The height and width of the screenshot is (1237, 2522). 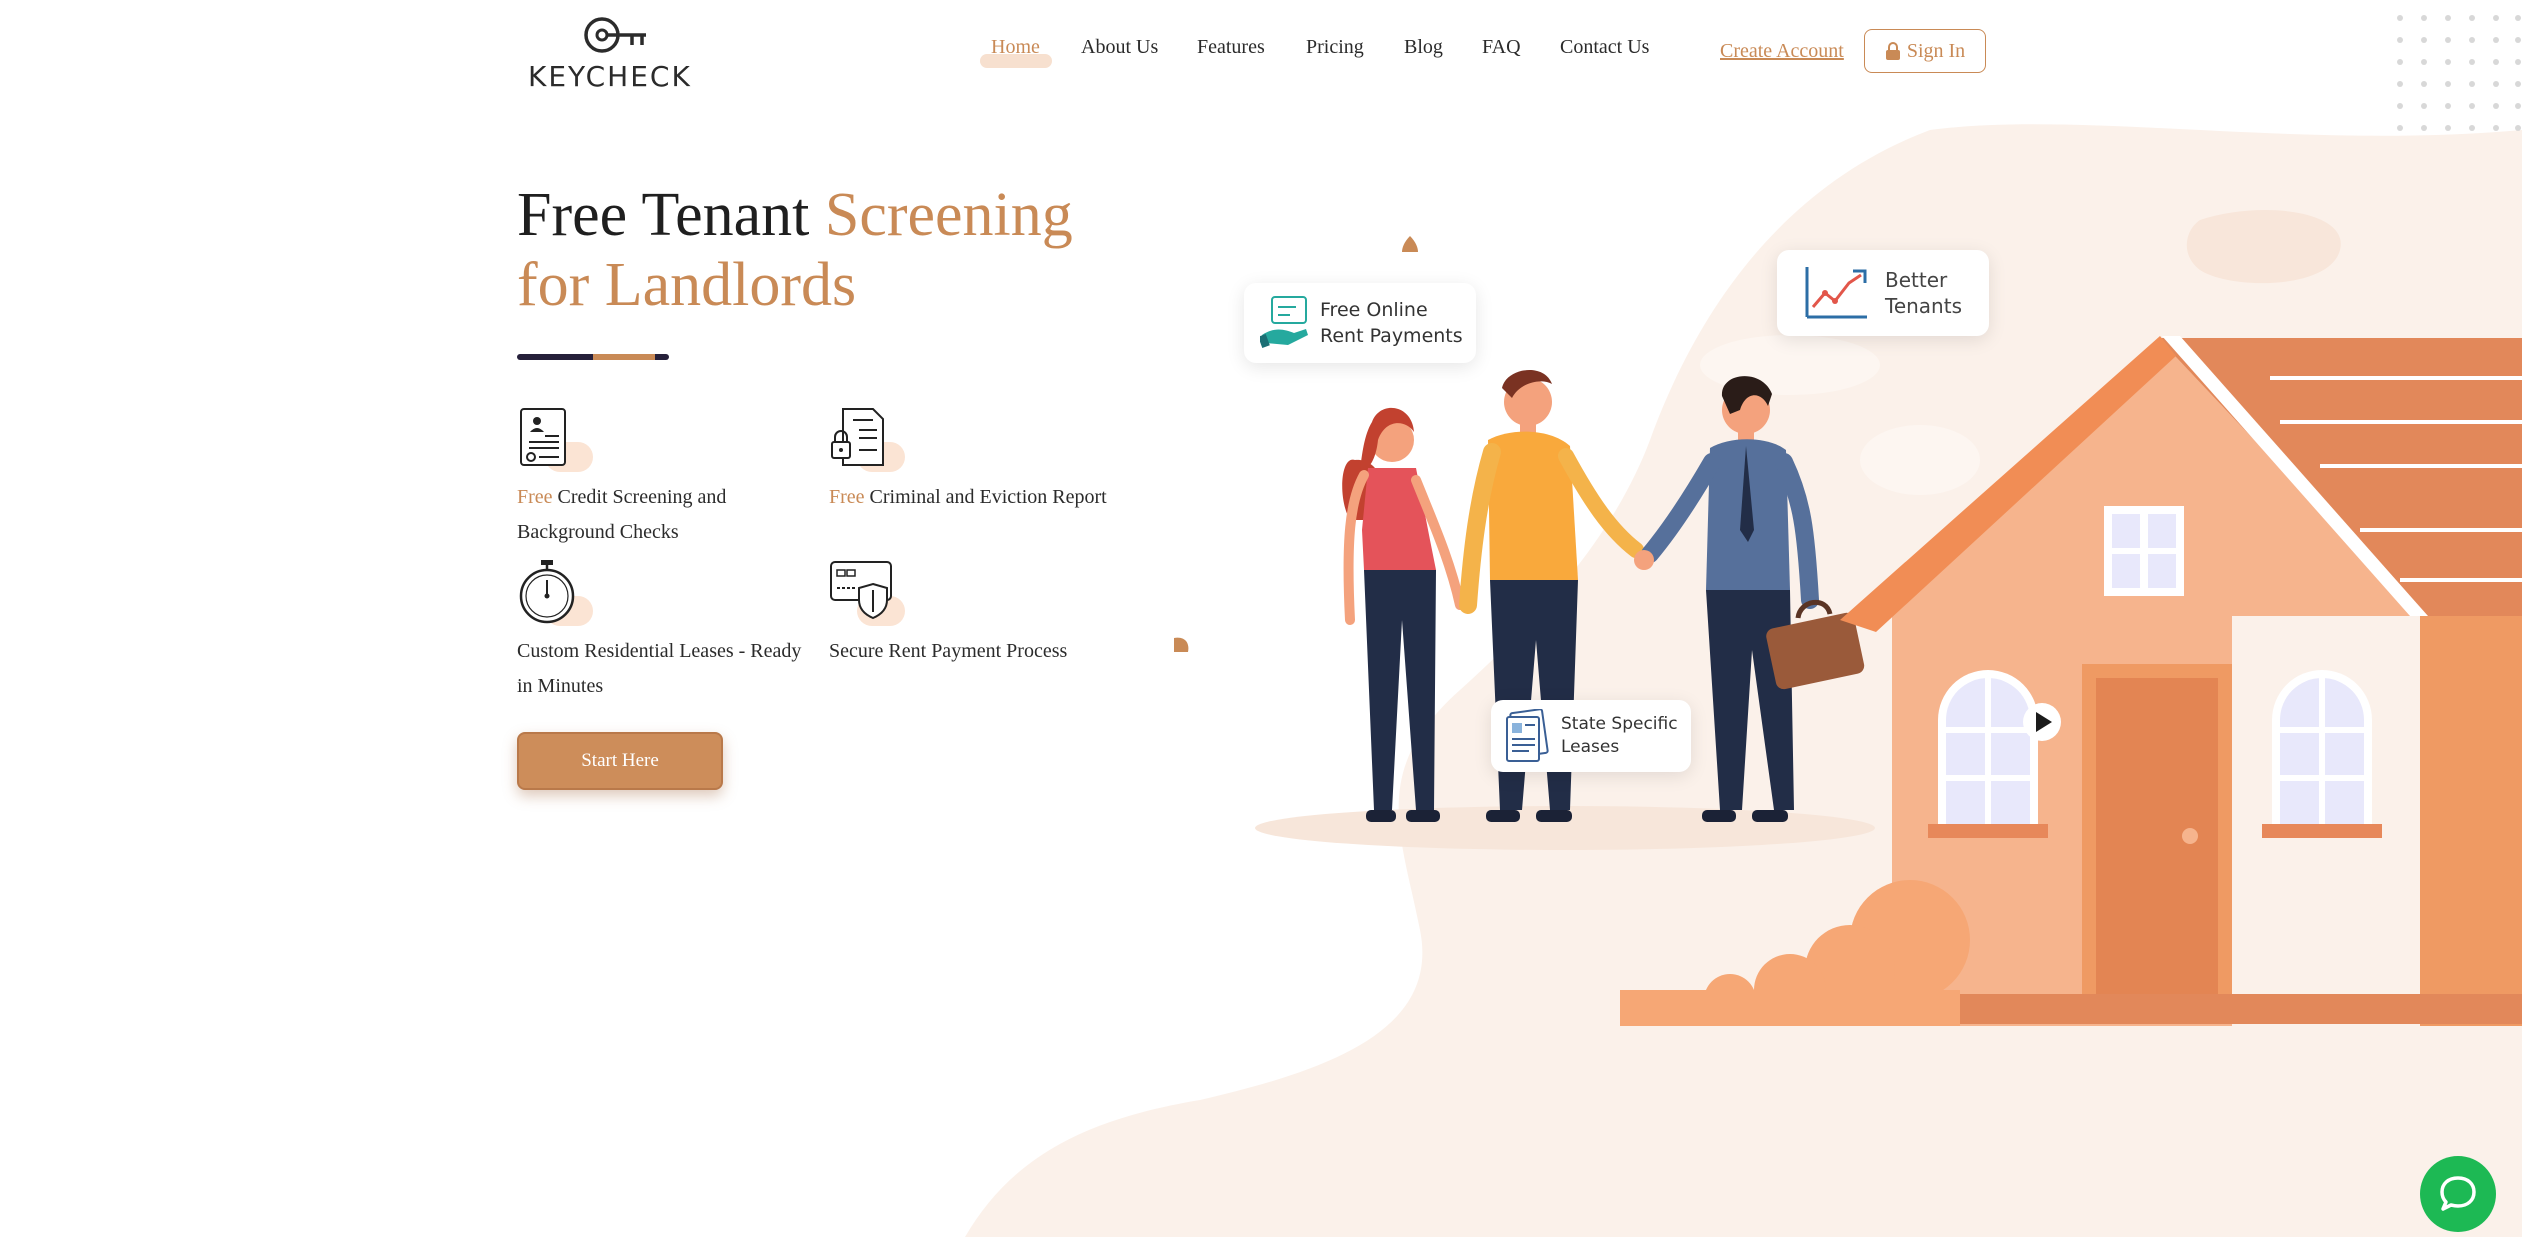 What do you see at coordinates (857, 437) in the screenshot?
I see `locked-document-icon` at bounding box center [857, 437].